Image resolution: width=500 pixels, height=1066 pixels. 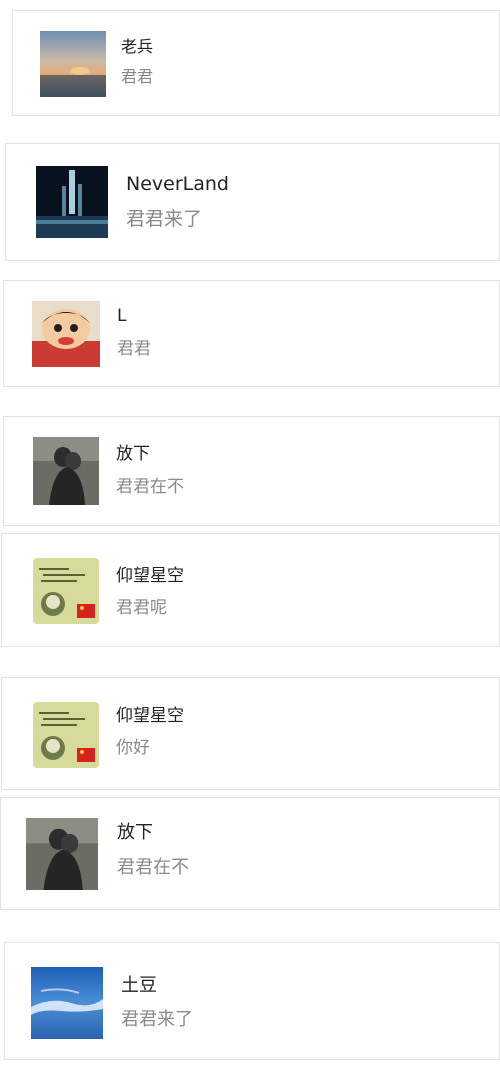 What do you see at coordinates (66, 334) in the screenshot?
I see `cartoon-boy-avatar-icon` at bounding box center [66, 334].